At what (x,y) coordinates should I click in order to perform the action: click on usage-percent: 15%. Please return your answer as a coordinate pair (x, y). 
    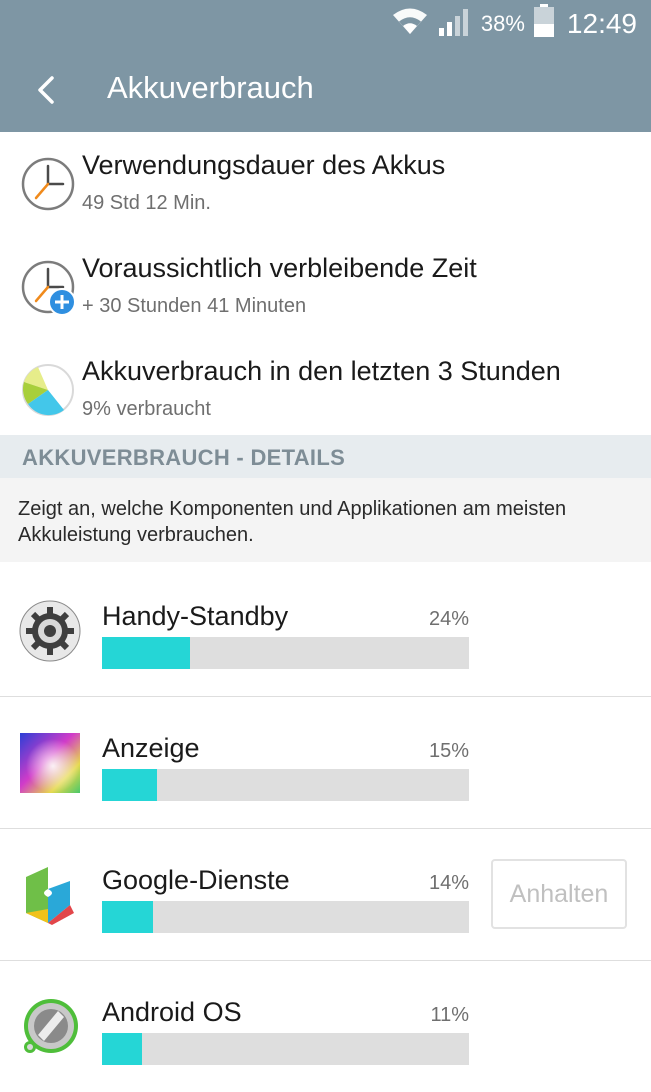
    Looking at the image, I should click on (448, 751).